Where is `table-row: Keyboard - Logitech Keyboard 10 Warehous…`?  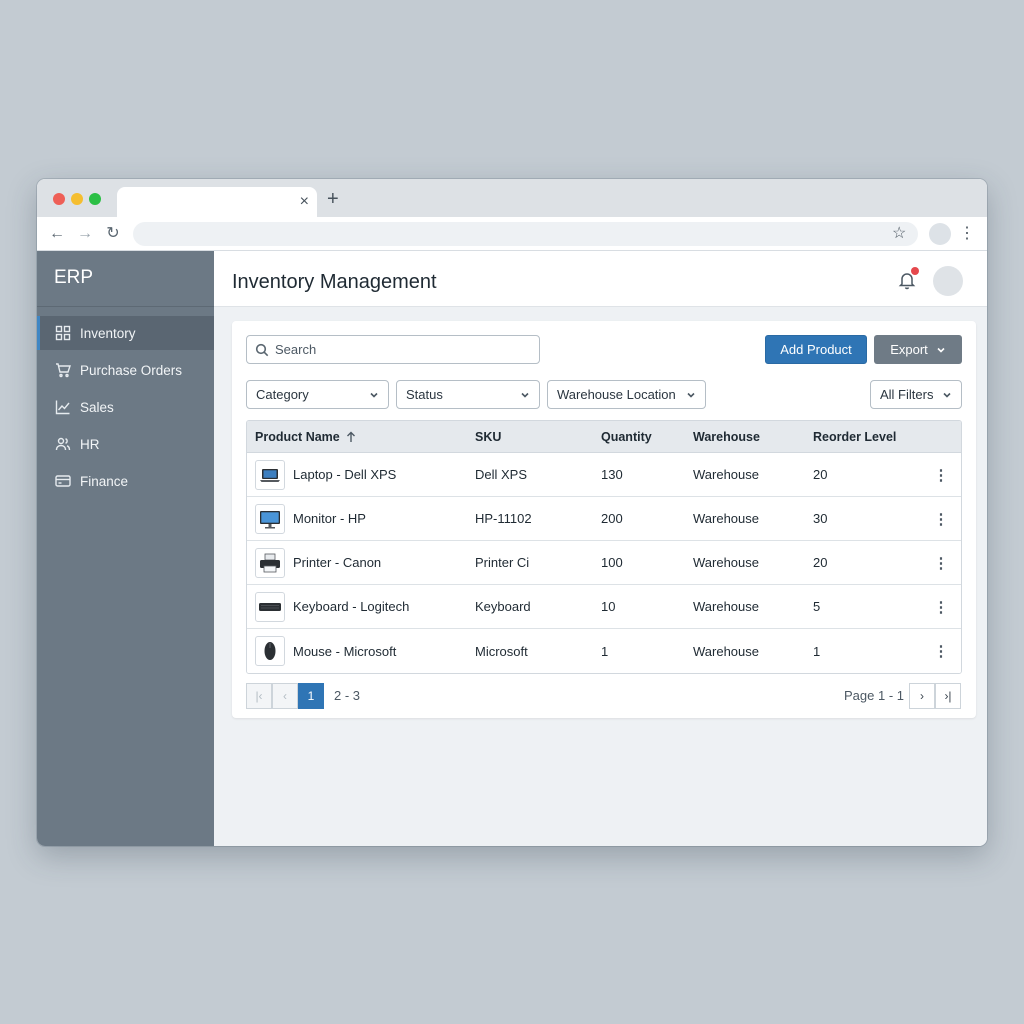 table-row: Keyboard - Logitech Keyboard 10 Warehous… is located at coordinates (604, 607).